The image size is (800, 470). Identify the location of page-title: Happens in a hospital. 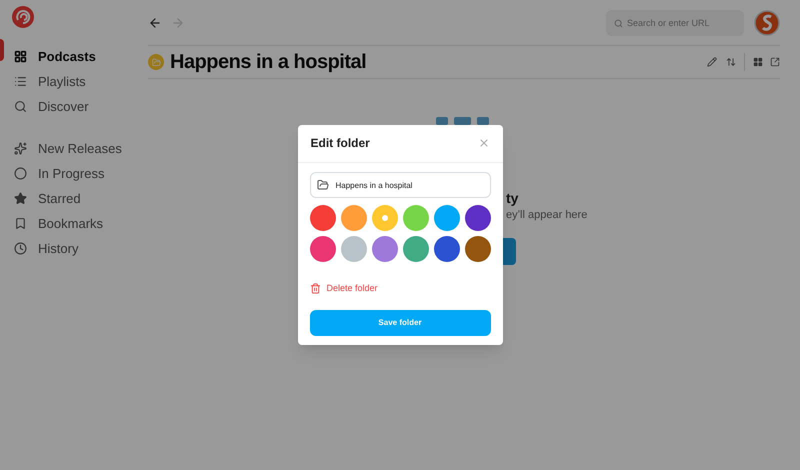
(268, 62).